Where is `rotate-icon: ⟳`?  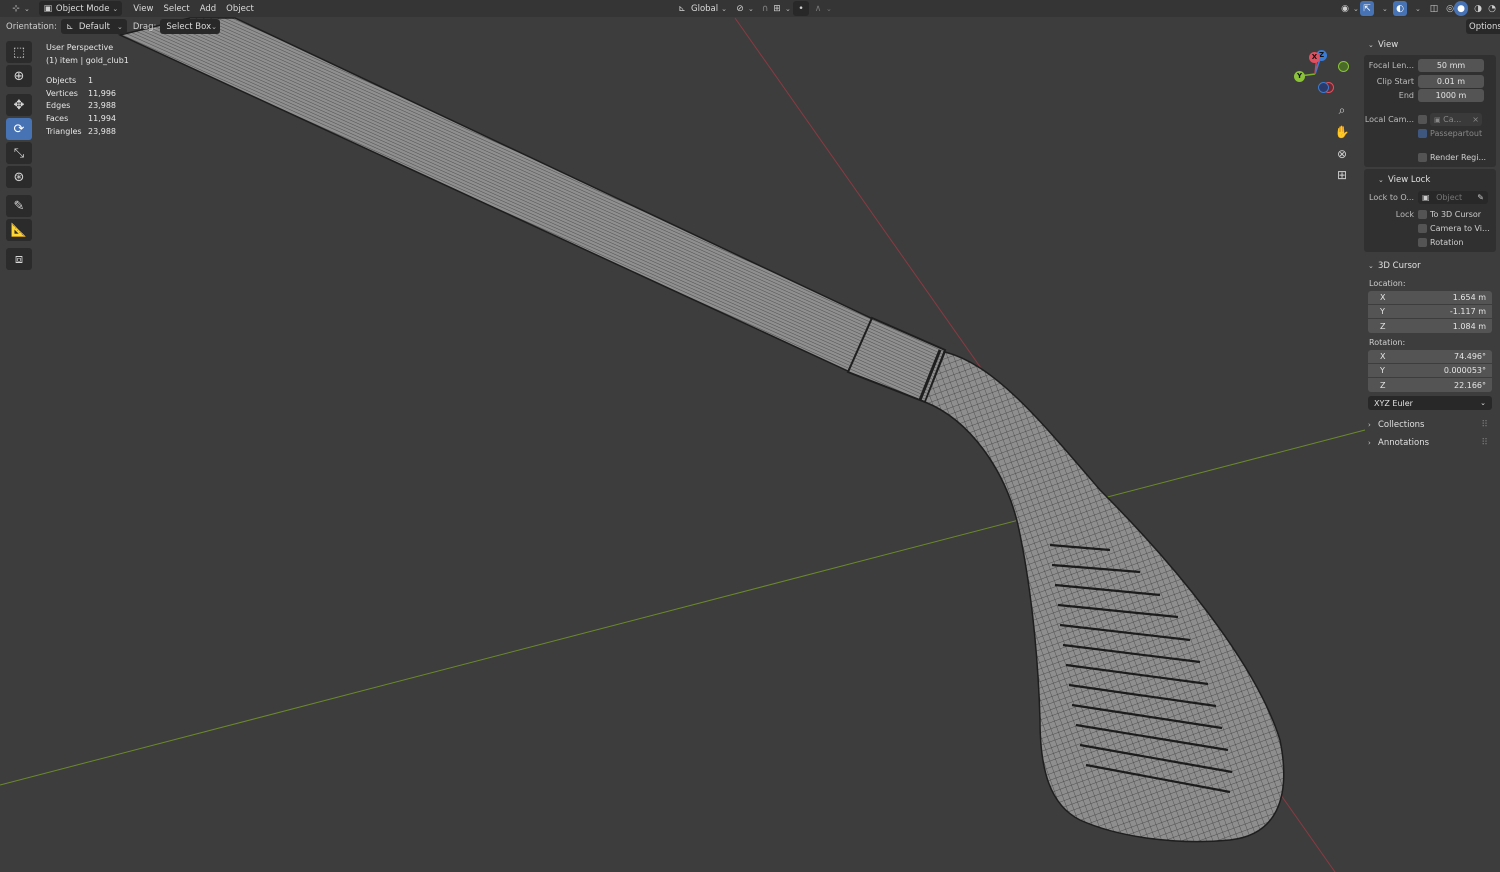
rotate-icon: ⟳ is located at coordinates (19, 129).